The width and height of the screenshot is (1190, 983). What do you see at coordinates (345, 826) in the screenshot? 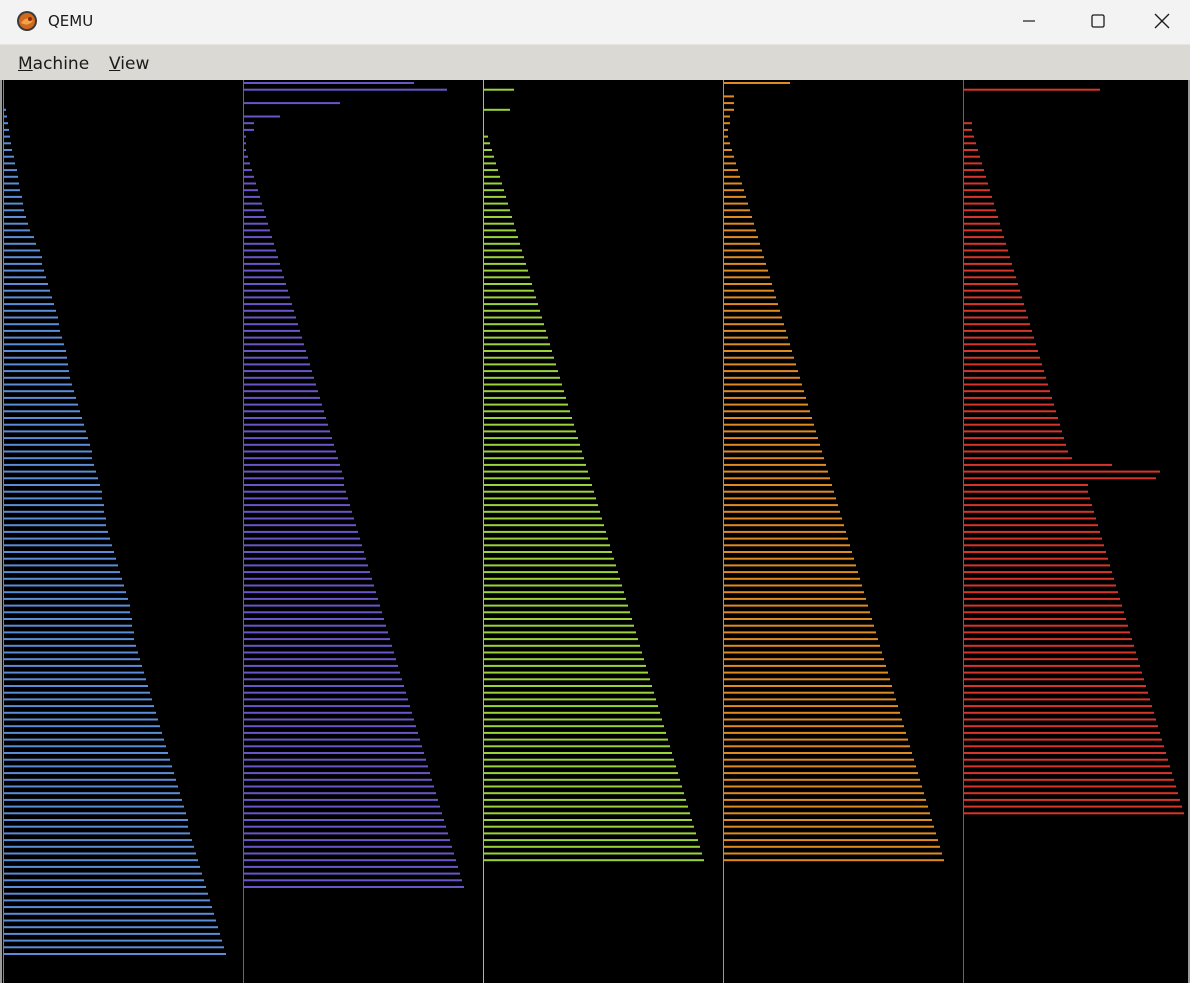
I see `bar-col2-row112` at bounding box center [345, 826].